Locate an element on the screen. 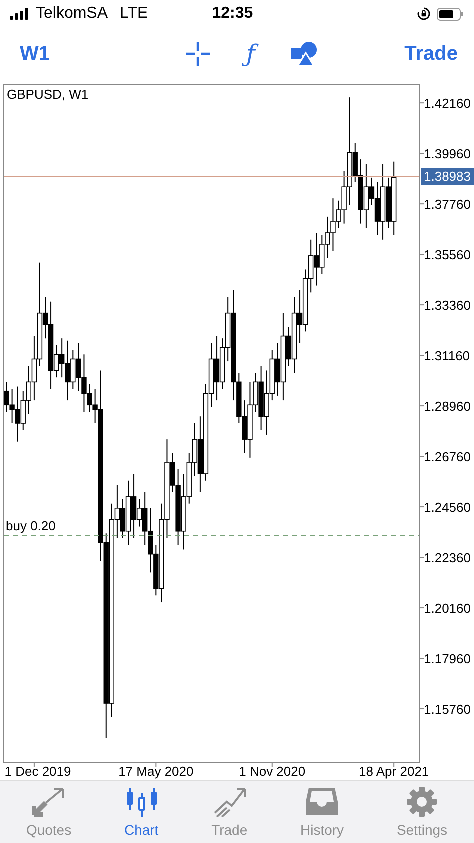  shapes-icon is located at coordinates (304, 54).